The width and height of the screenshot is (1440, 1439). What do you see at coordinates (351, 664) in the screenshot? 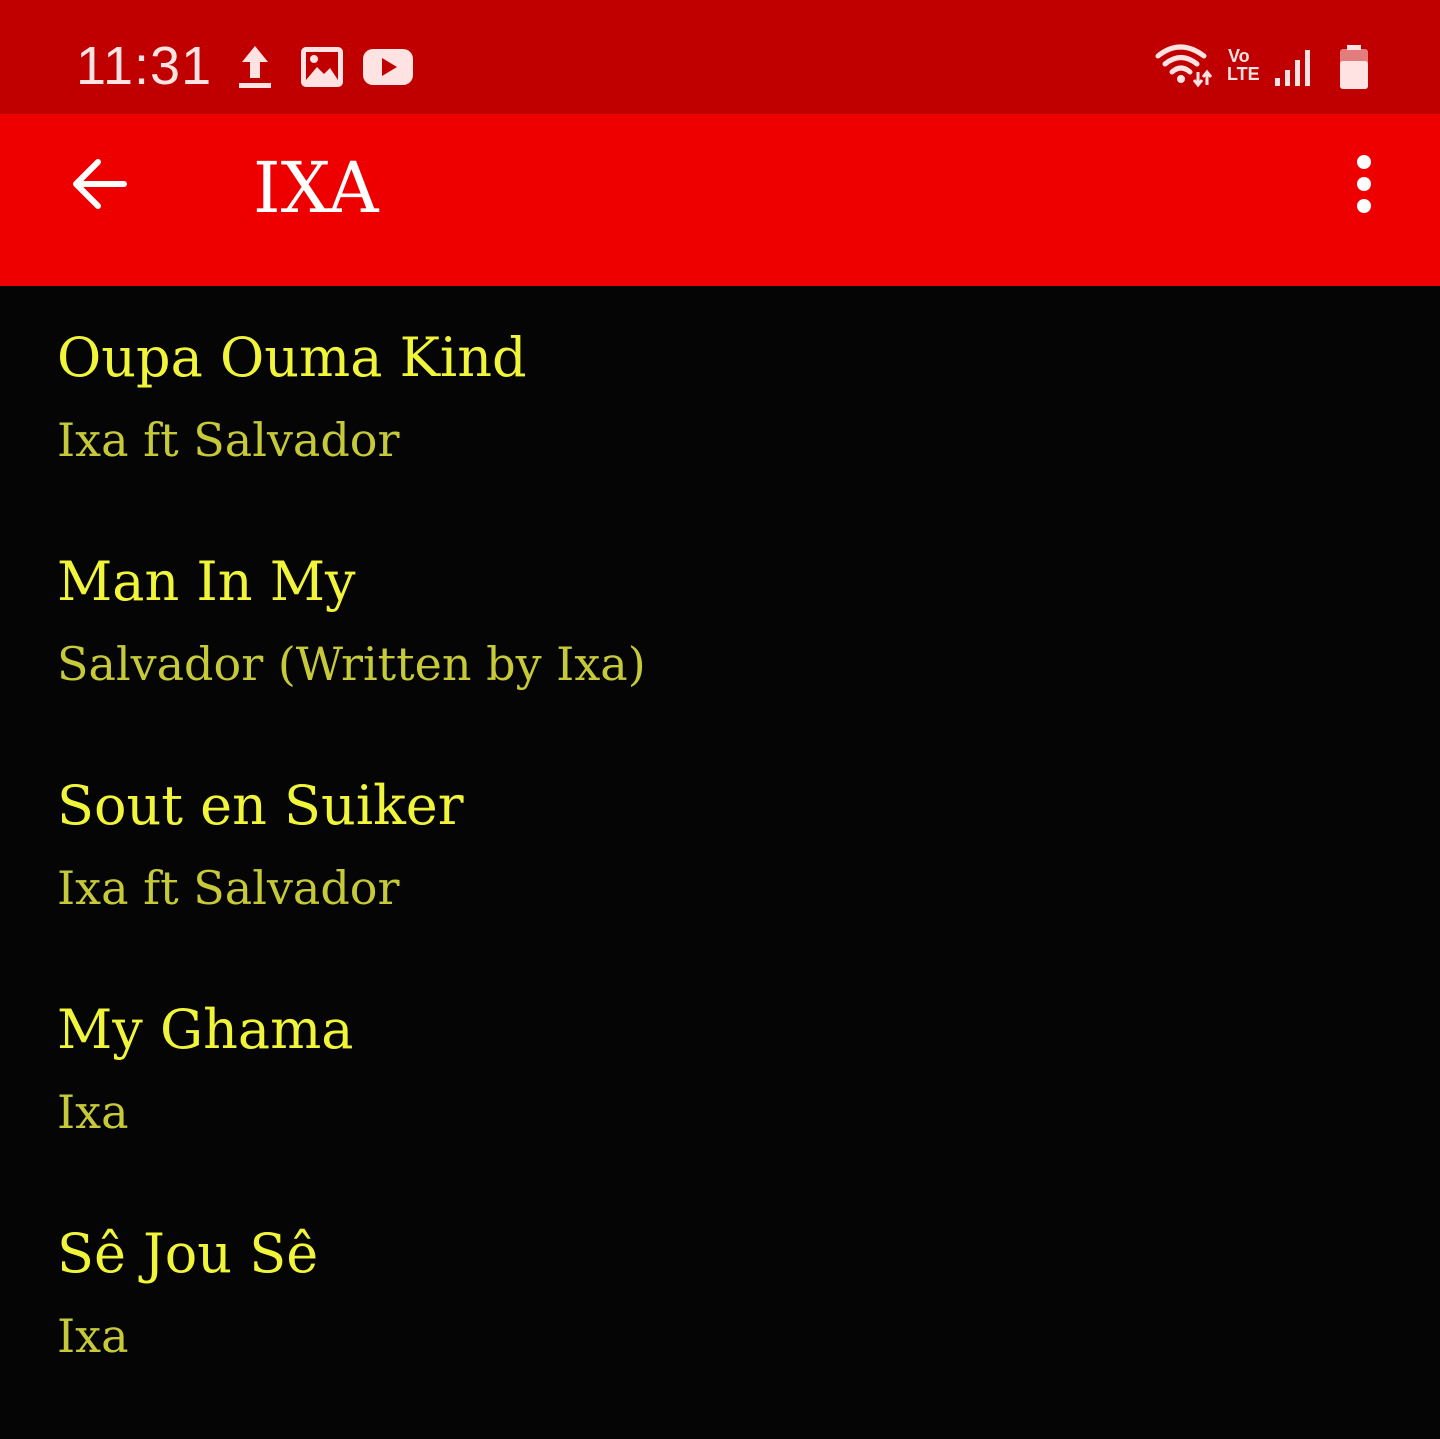
I see `song-artist: Salvador (Written by Ixa)` at bounding box center [351, 664].